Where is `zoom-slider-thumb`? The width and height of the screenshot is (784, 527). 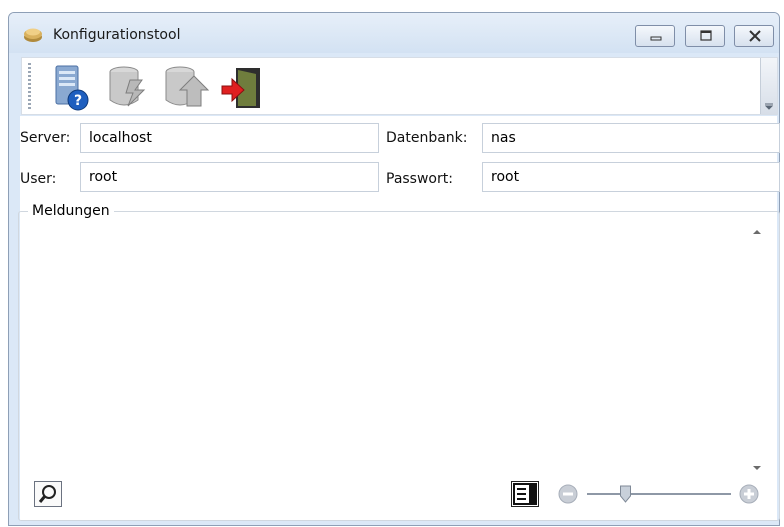 zoom-slider-thumb is located at coordinates (625, 494).